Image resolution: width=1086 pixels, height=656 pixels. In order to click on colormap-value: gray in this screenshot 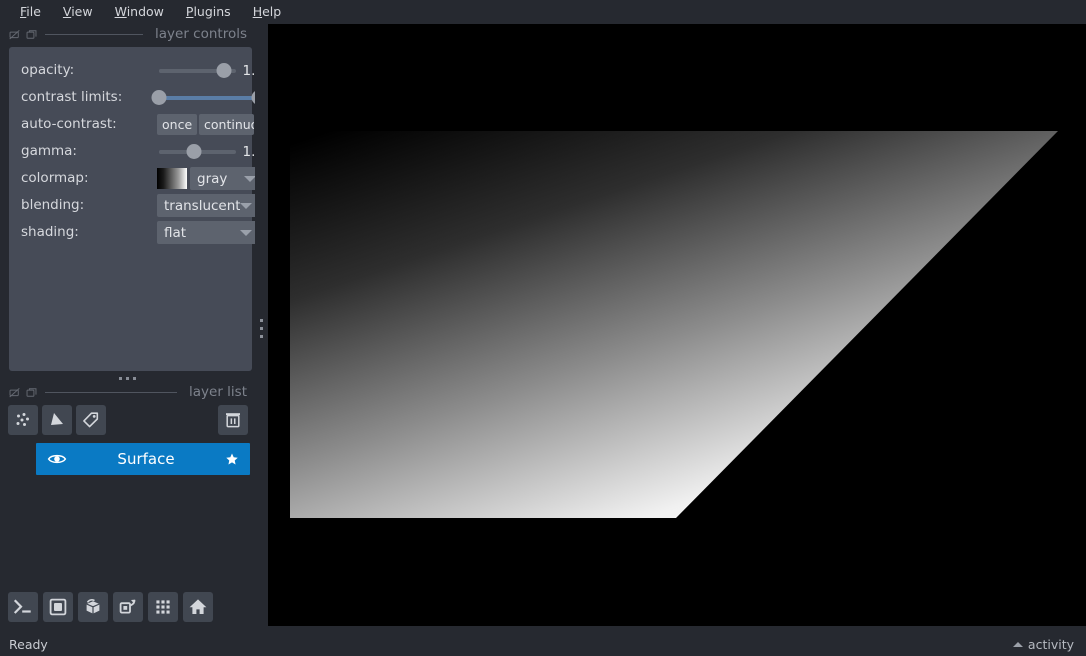, I will do `click(212, 178)`.